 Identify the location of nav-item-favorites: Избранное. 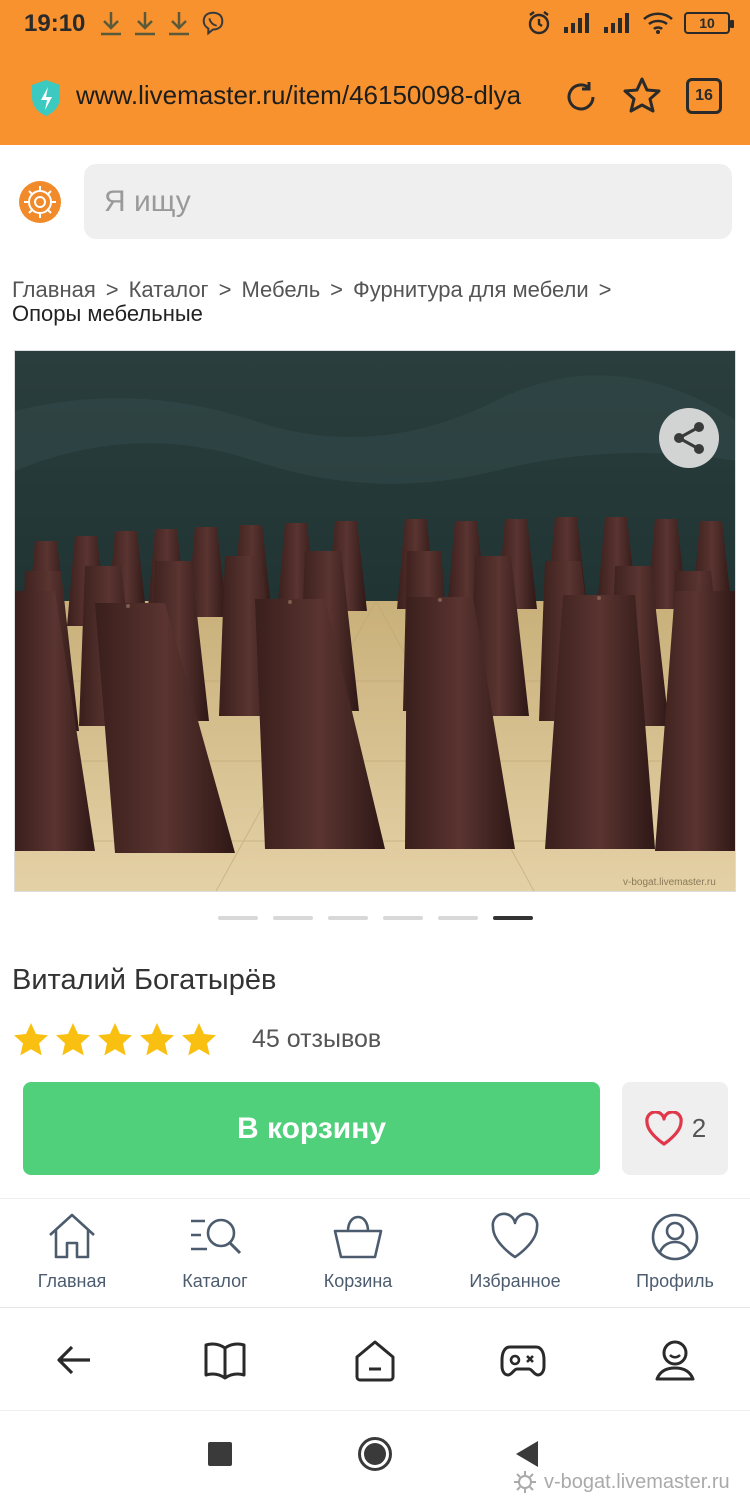
(515, 1251).